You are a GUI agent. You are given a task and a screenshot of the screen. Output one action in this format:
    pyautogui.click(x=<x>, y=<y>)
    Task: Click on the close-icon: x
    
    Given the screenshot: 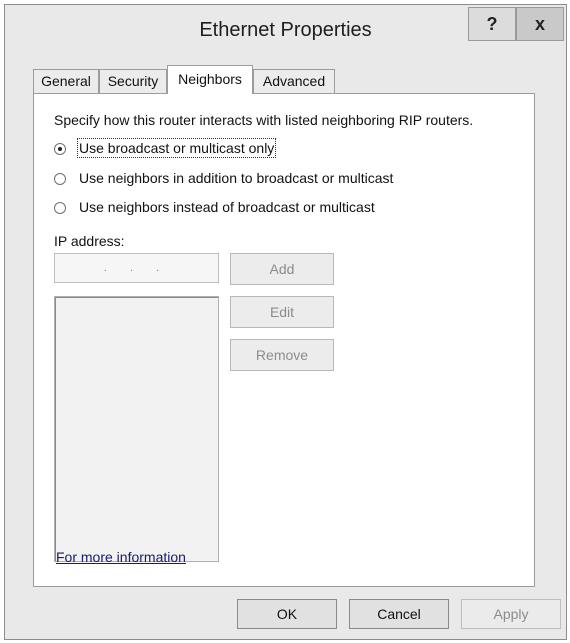 What is the action you would take?
    pyautogui.click(x=539, y=24)
    